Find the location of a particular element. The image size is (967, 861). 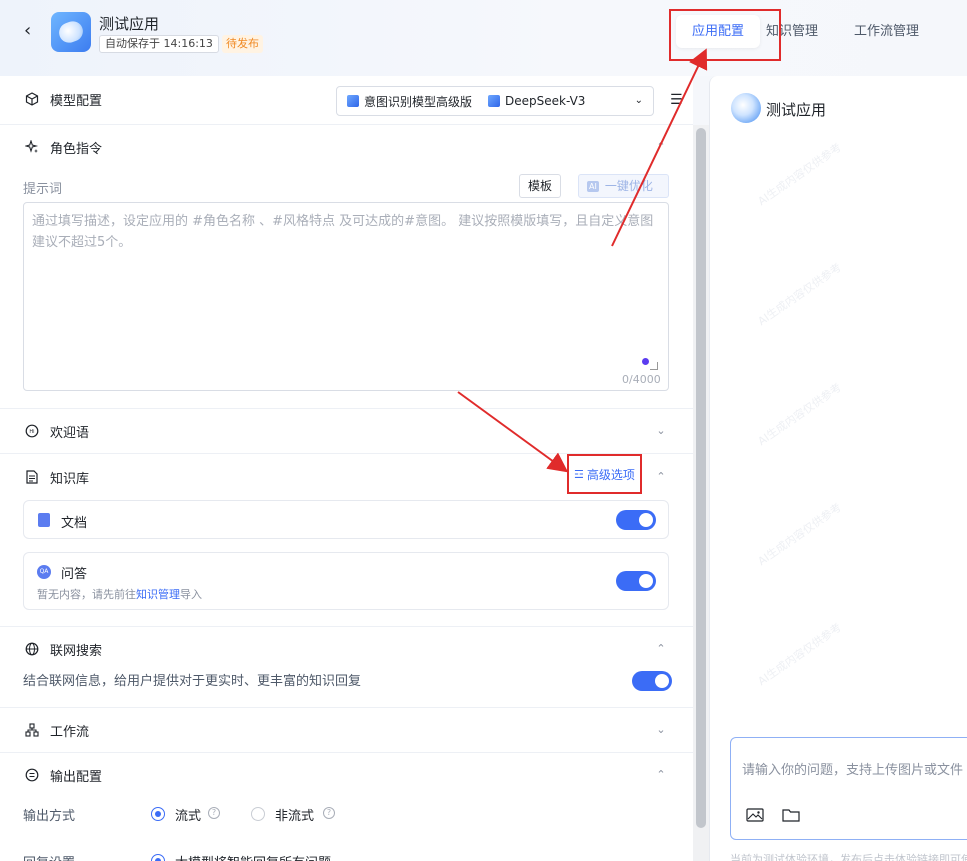

role-instruction-title: 角色指令 is located at coordinates (76, 149).